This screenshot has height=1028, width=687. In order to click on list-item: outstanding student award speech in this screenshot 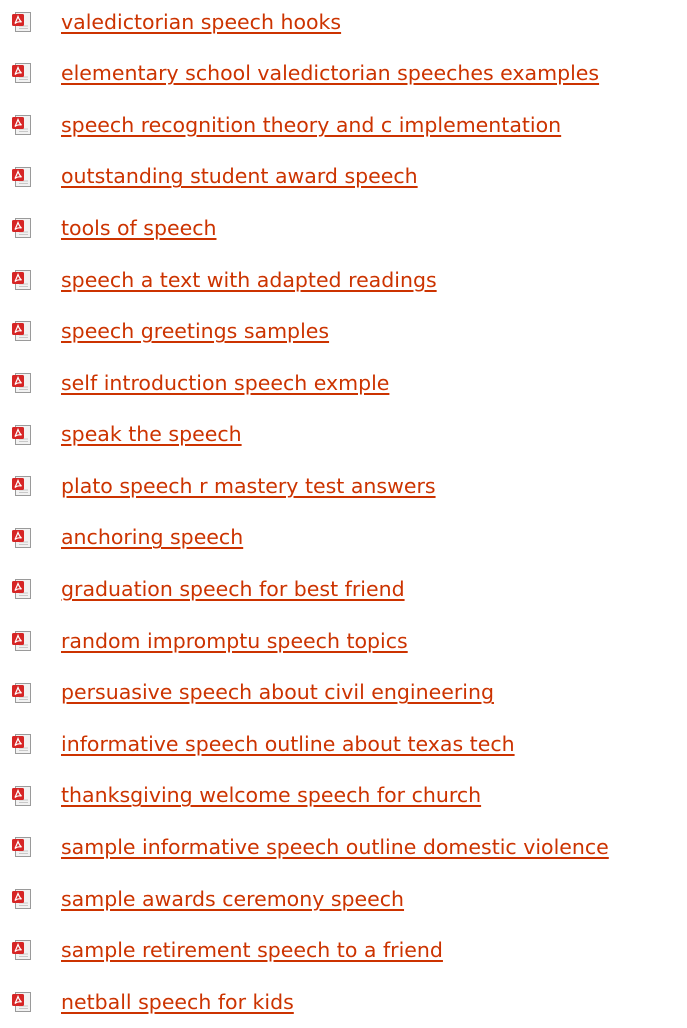, I will do `click(343, 177)`.